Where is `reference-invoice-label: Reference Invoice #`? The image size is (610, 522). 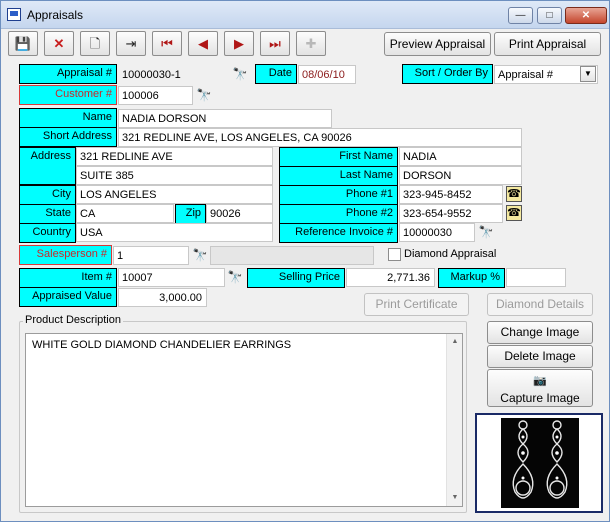 reference-invoice-label: Reference Invoice # is located at coordinates (338, 233).